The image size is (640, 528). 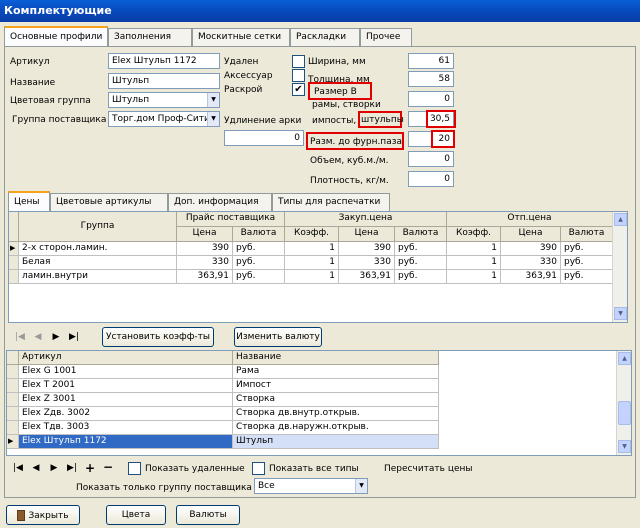 I want to click on table-cell: Elex Z 3001, so click(x=126, y=400).